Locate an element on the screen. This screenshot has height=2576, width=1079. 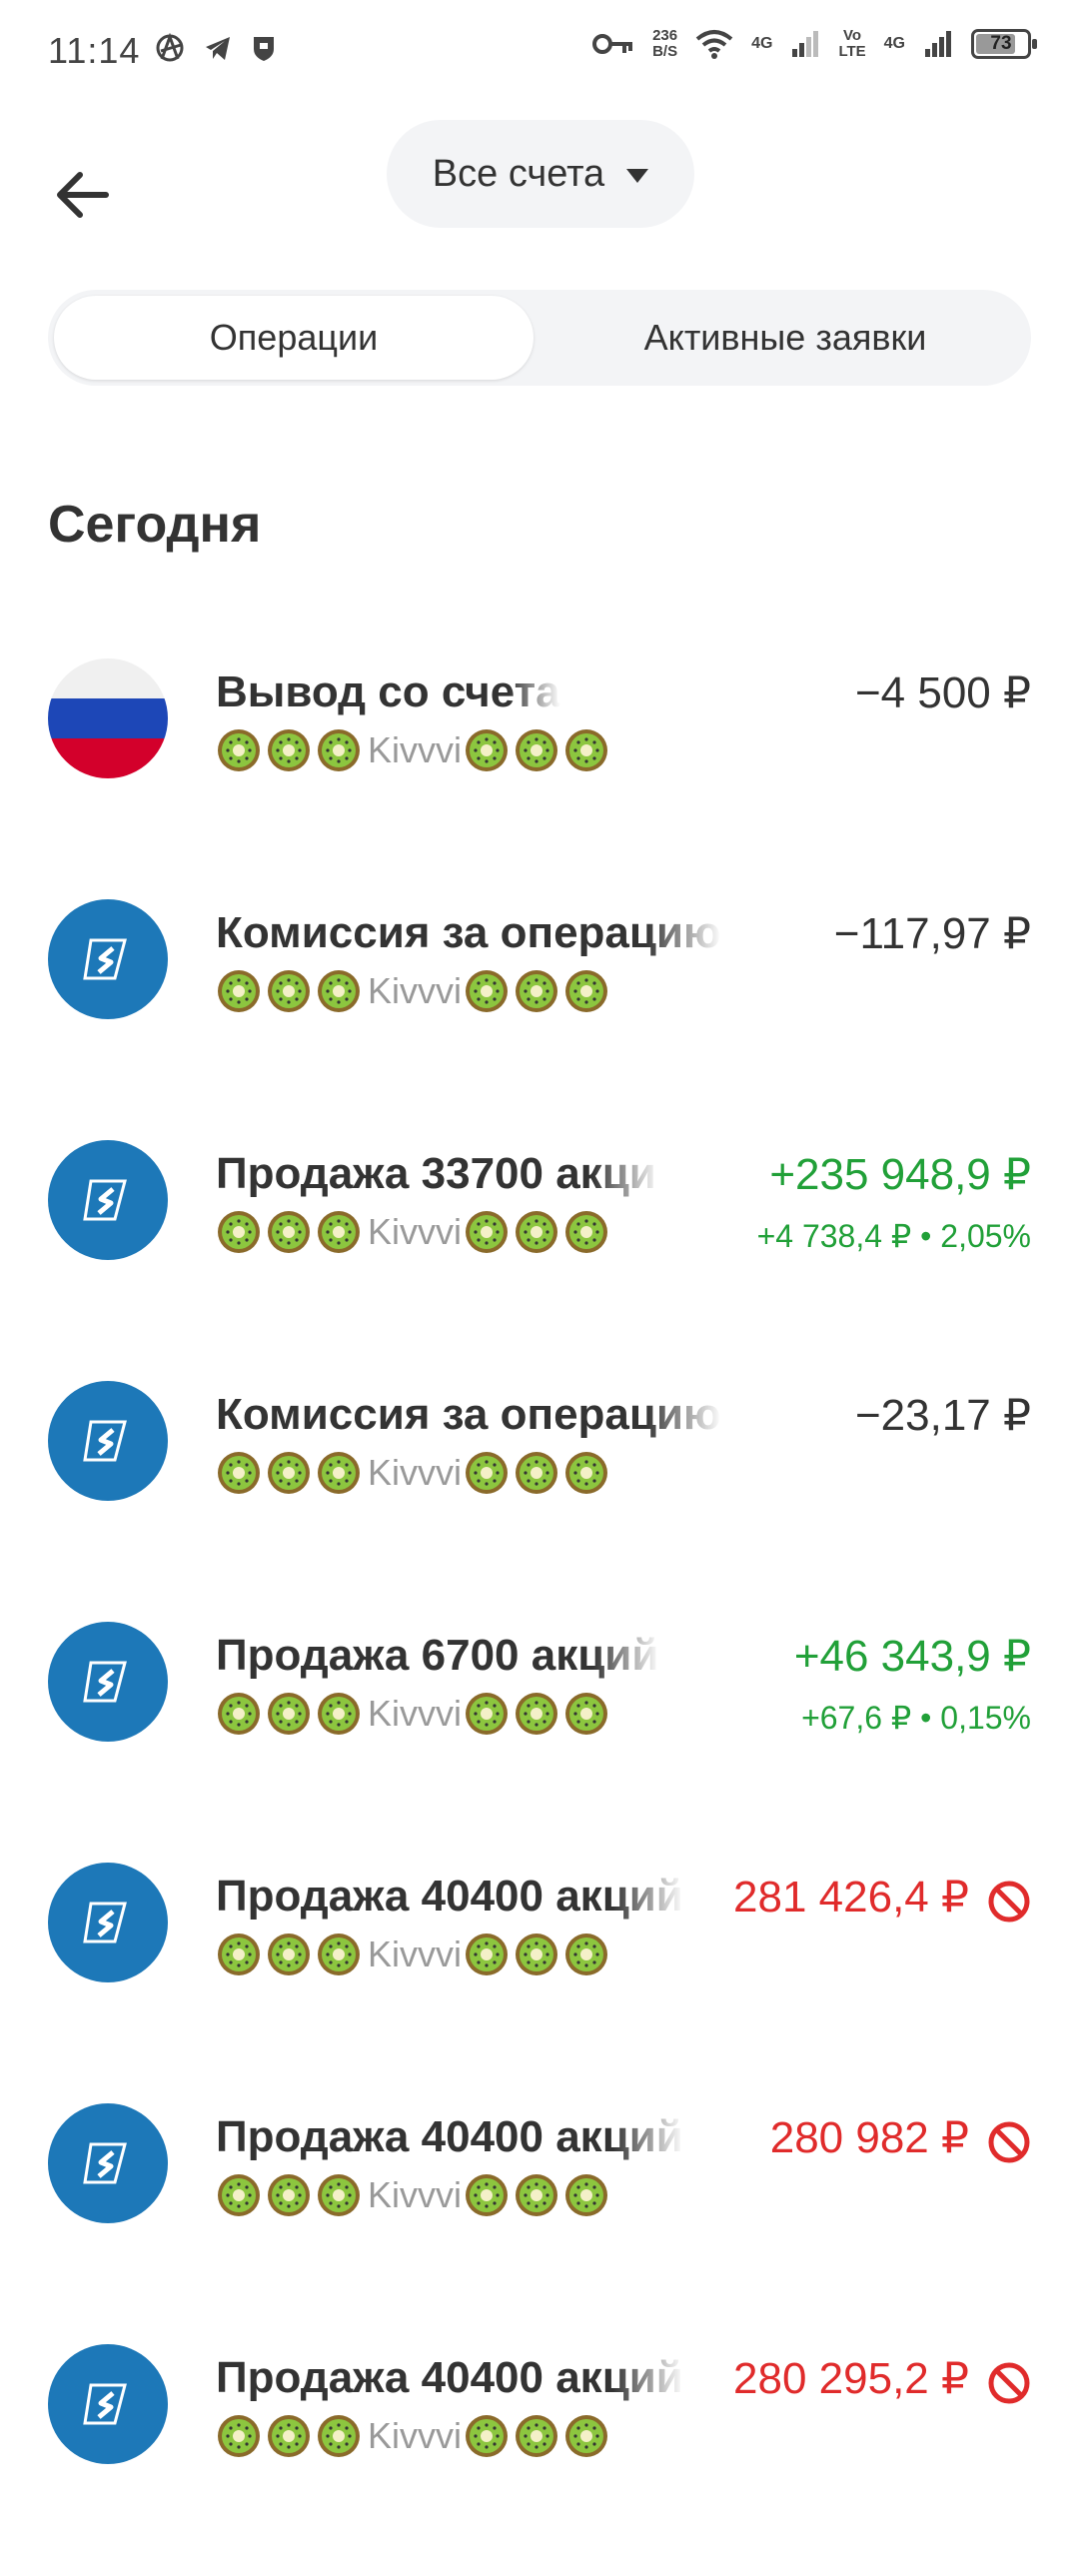
operation-title: Продажа 33700 акций is located at coordinates (437, 1173).